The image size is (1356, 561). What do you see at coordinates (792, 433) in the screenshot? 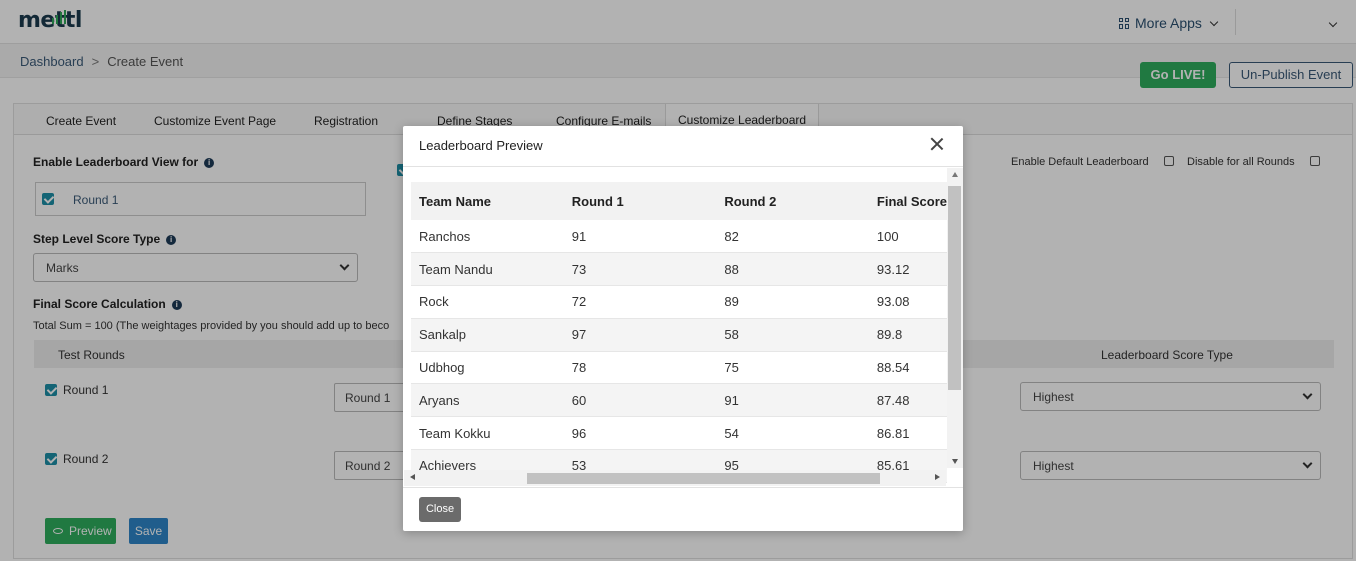
I see `round2-cell: 54` at bounding box center [792, 433].